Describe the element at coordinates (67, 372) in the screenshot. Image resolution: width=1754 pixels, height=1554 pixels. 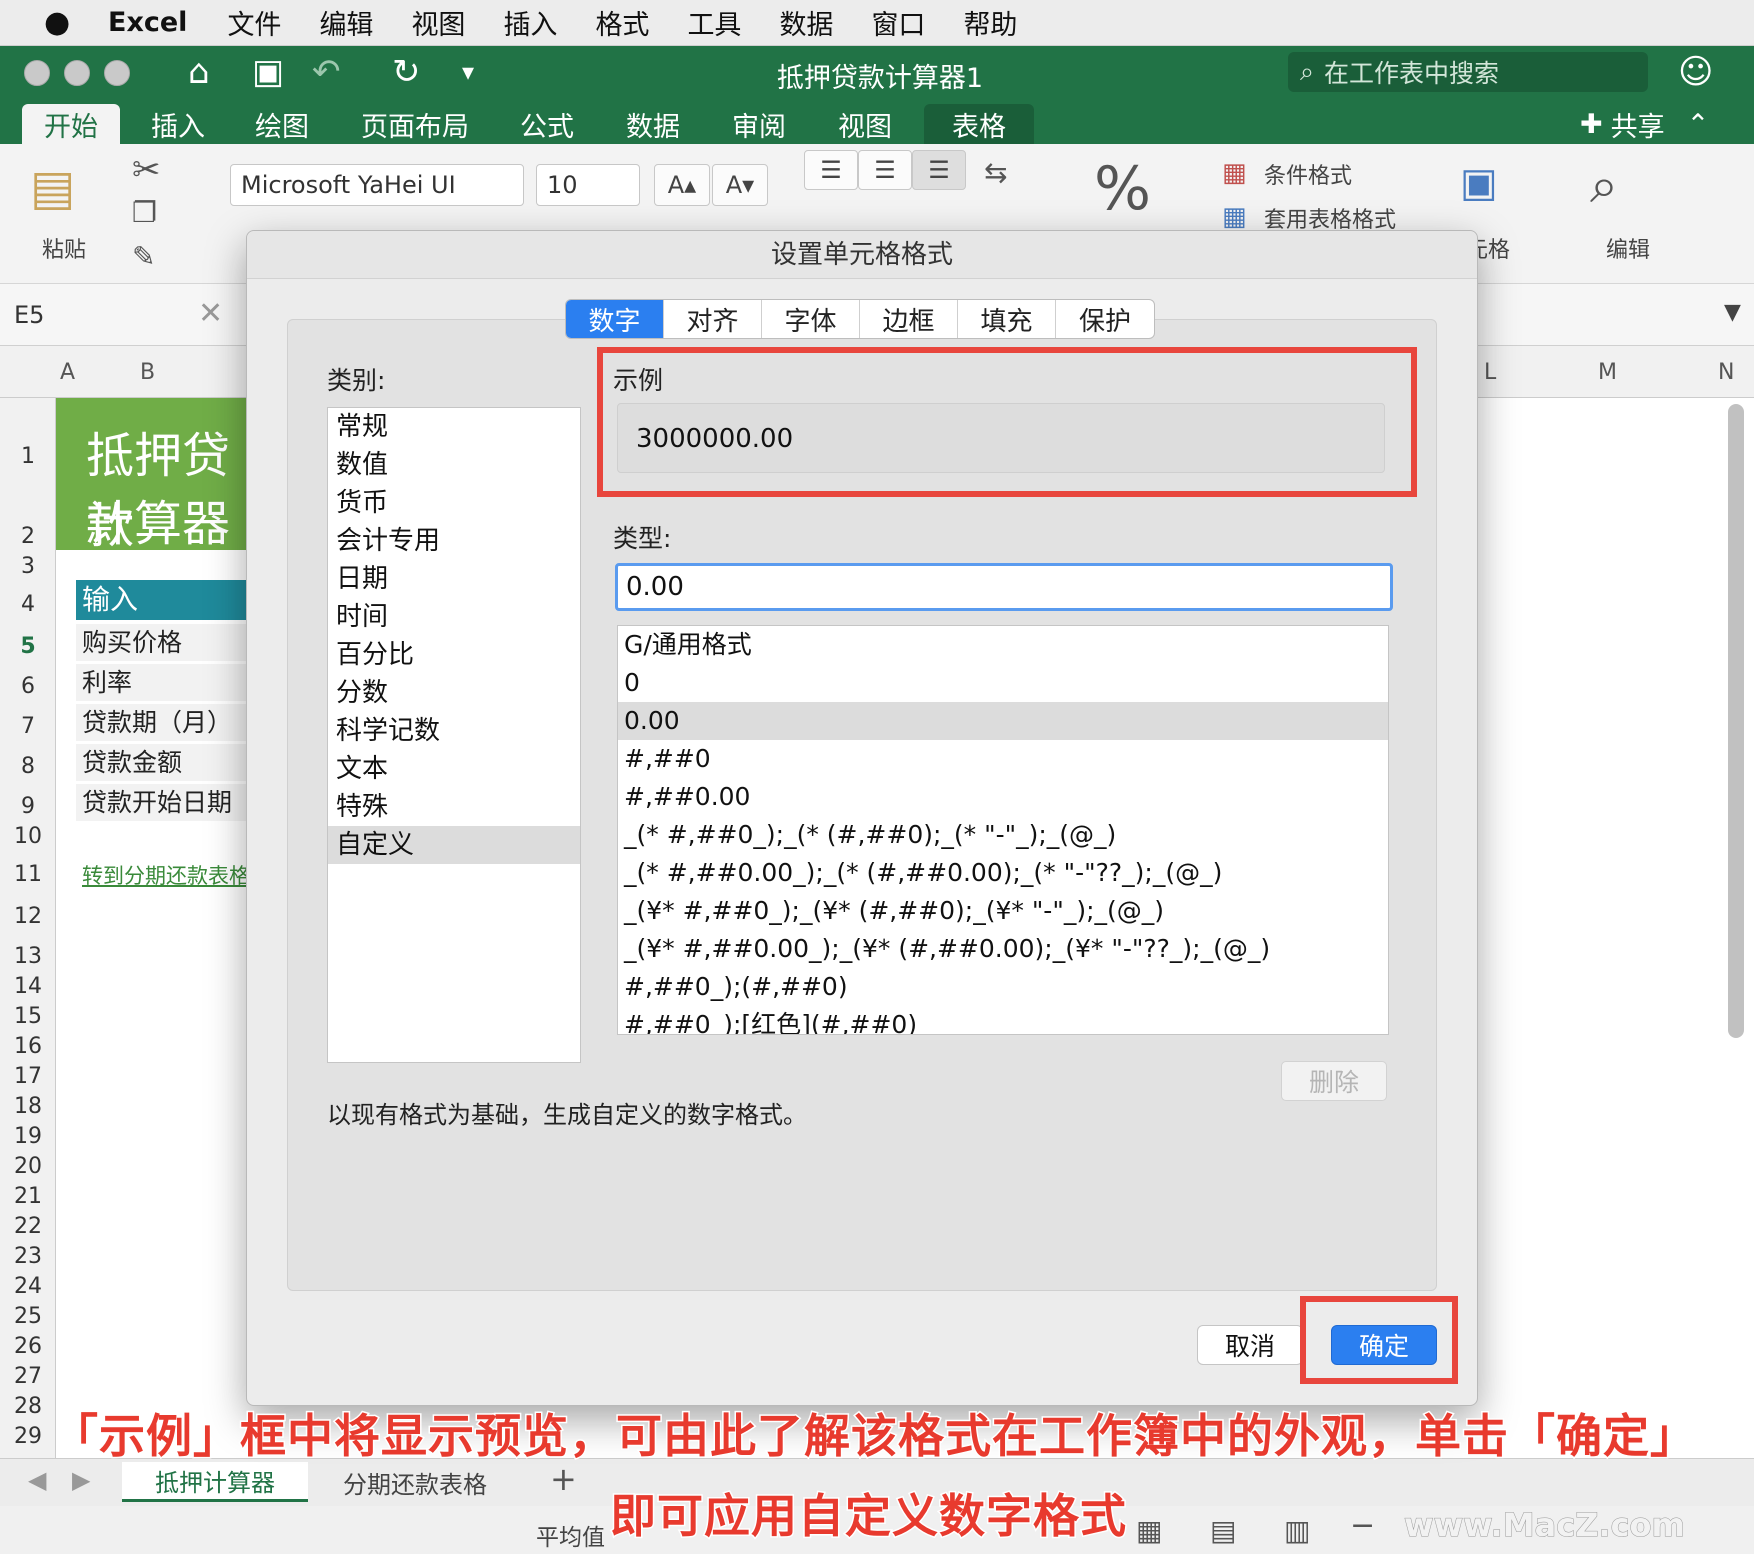
I see `column-header: A` at that location.